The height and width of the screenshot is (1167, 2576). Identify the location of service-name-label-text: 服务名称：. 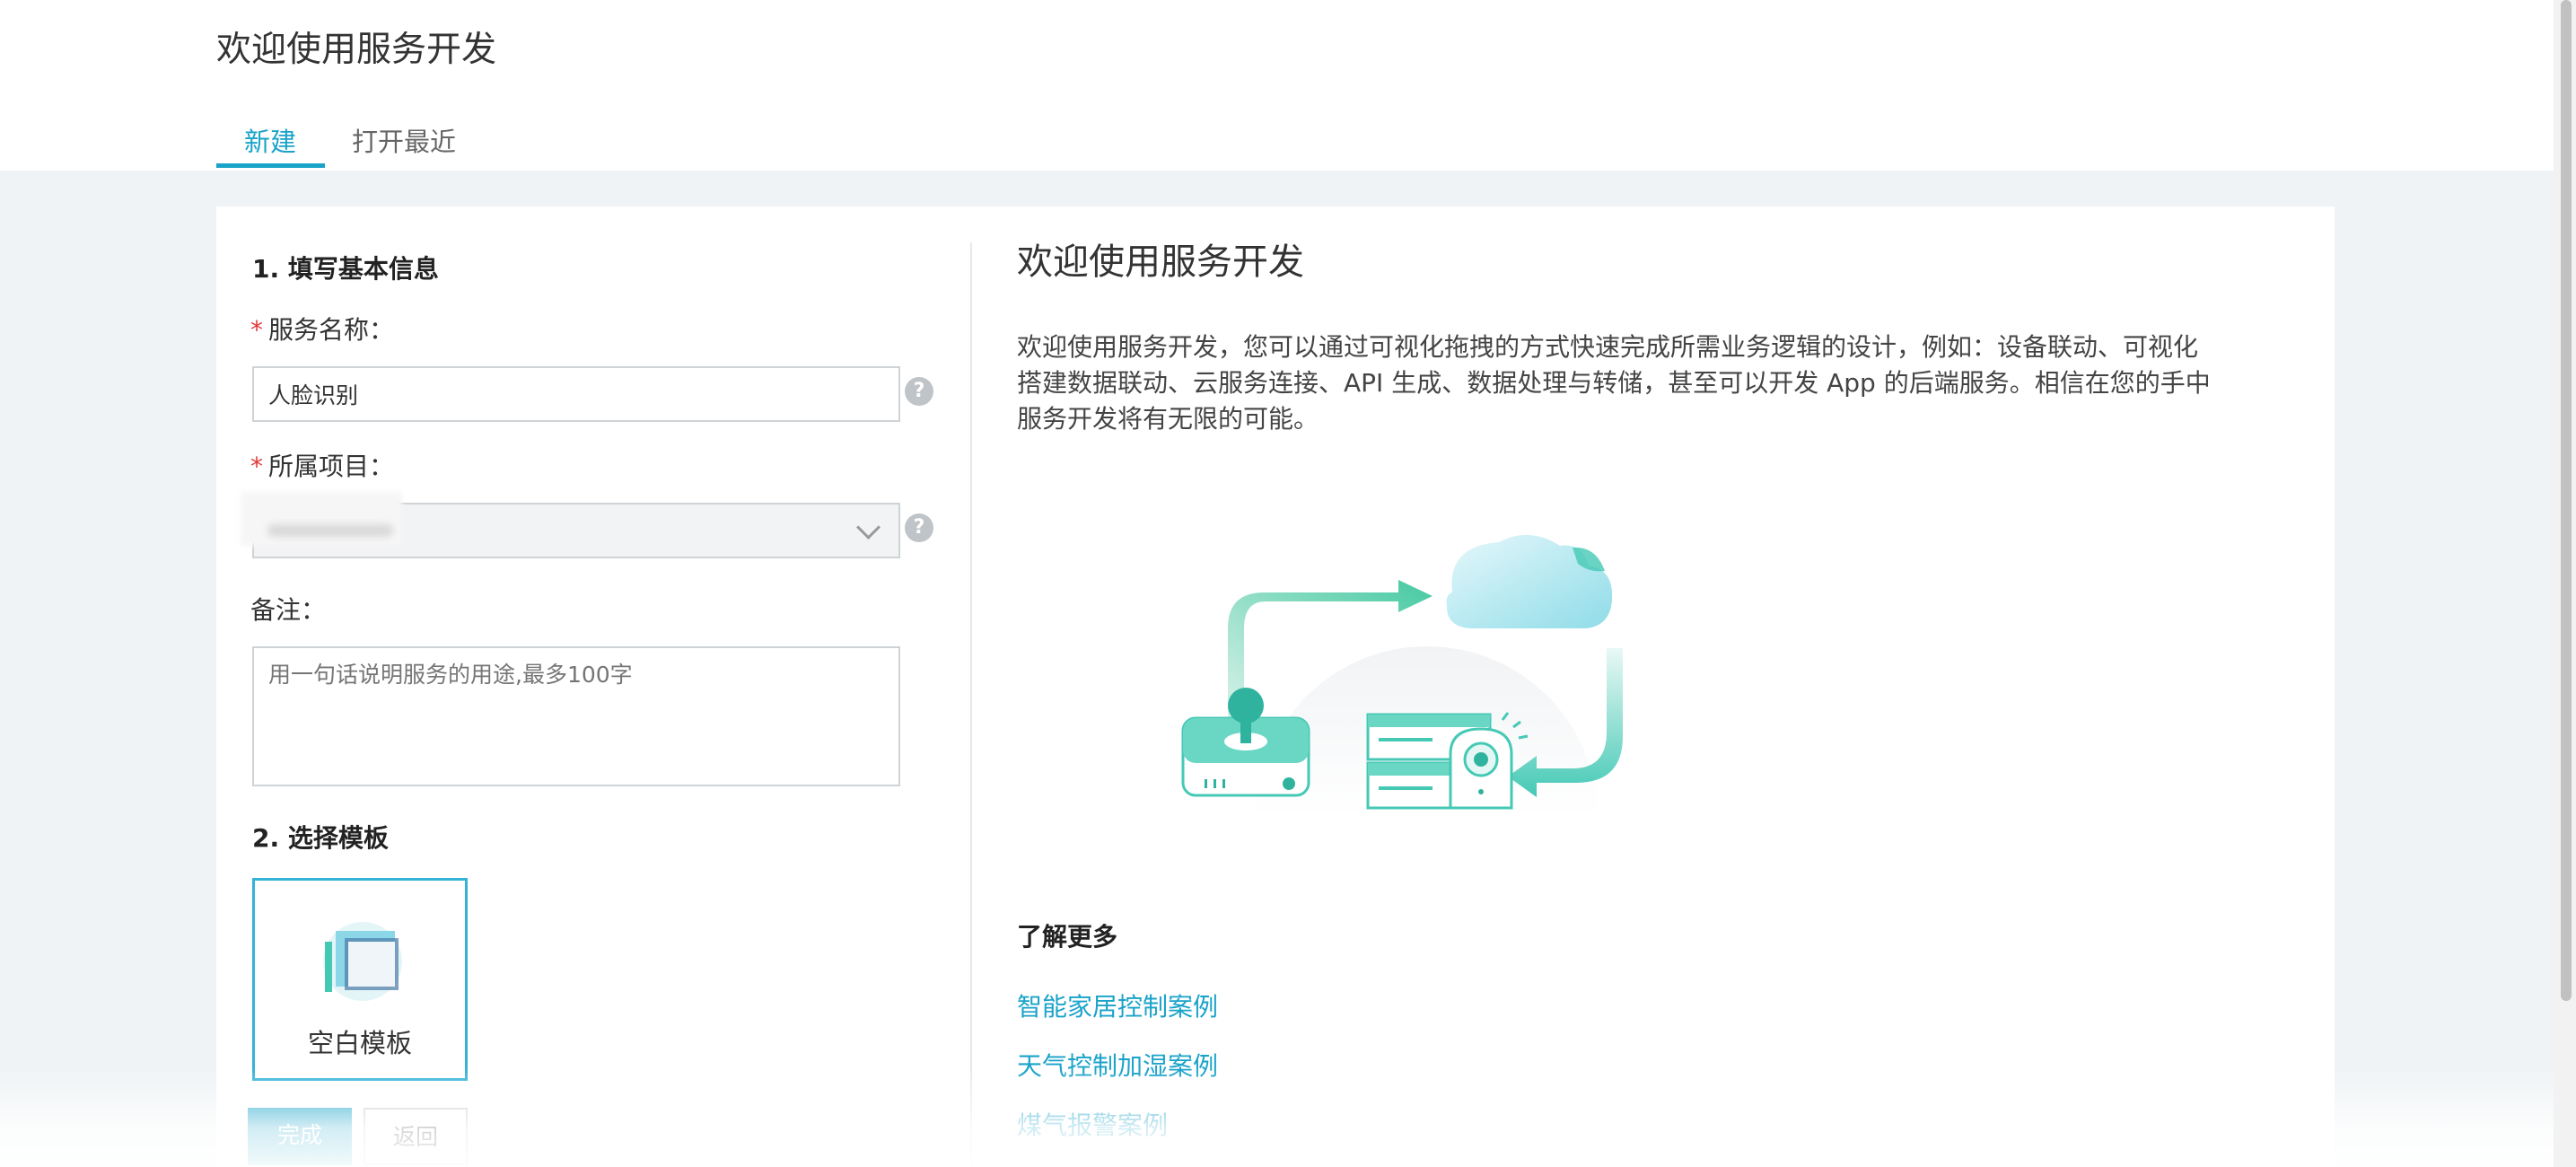
(331, 330).